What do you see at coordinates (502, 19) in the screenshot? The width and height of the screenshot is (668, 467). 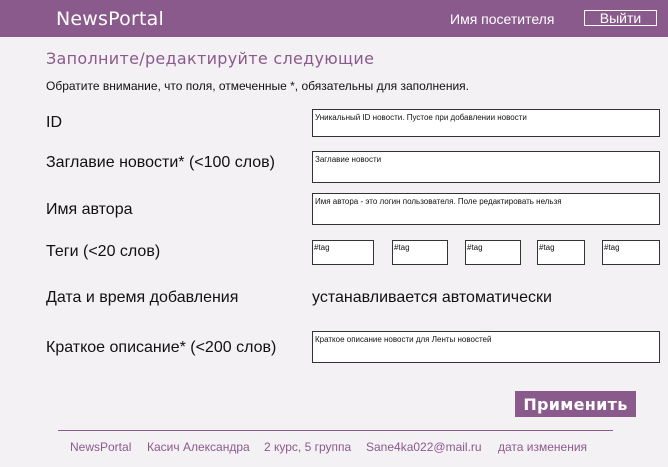 I see `username-label: Имя посетителя` at bounding box center [502, 19].